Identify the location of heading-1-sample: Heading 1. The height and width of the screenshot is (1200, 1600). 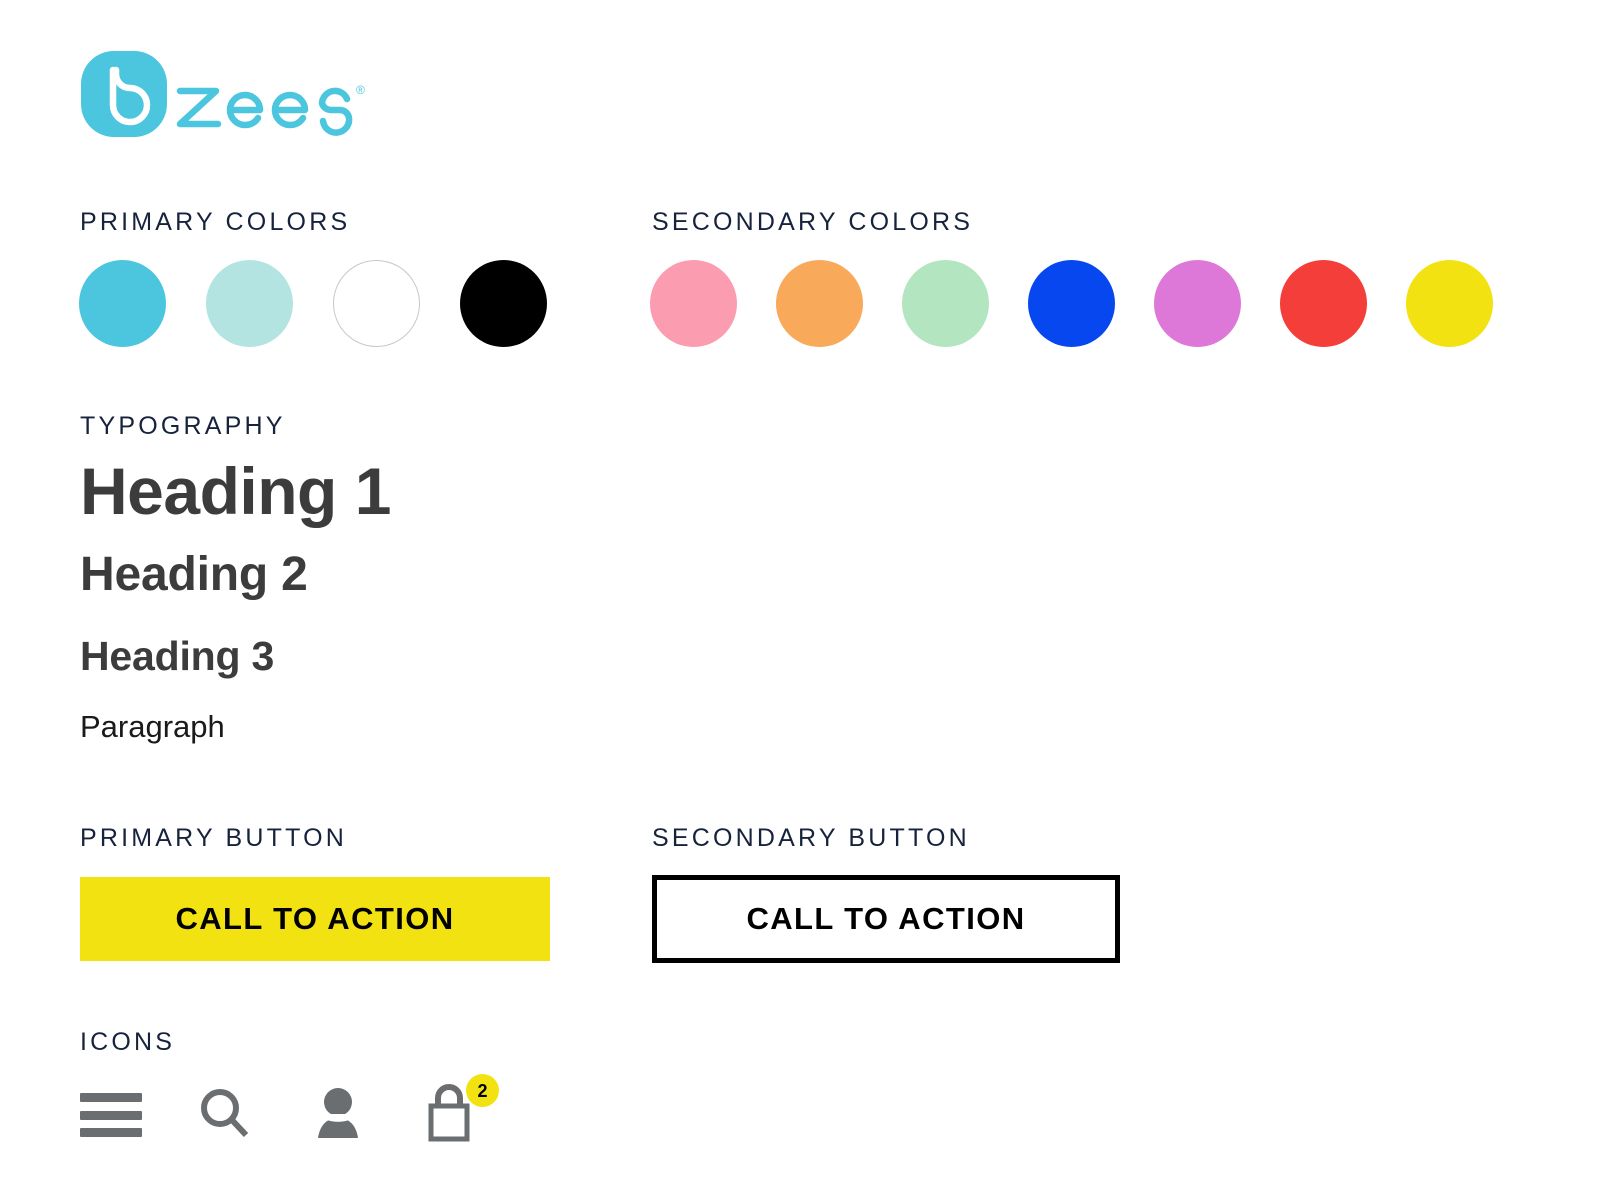
(235, 491).